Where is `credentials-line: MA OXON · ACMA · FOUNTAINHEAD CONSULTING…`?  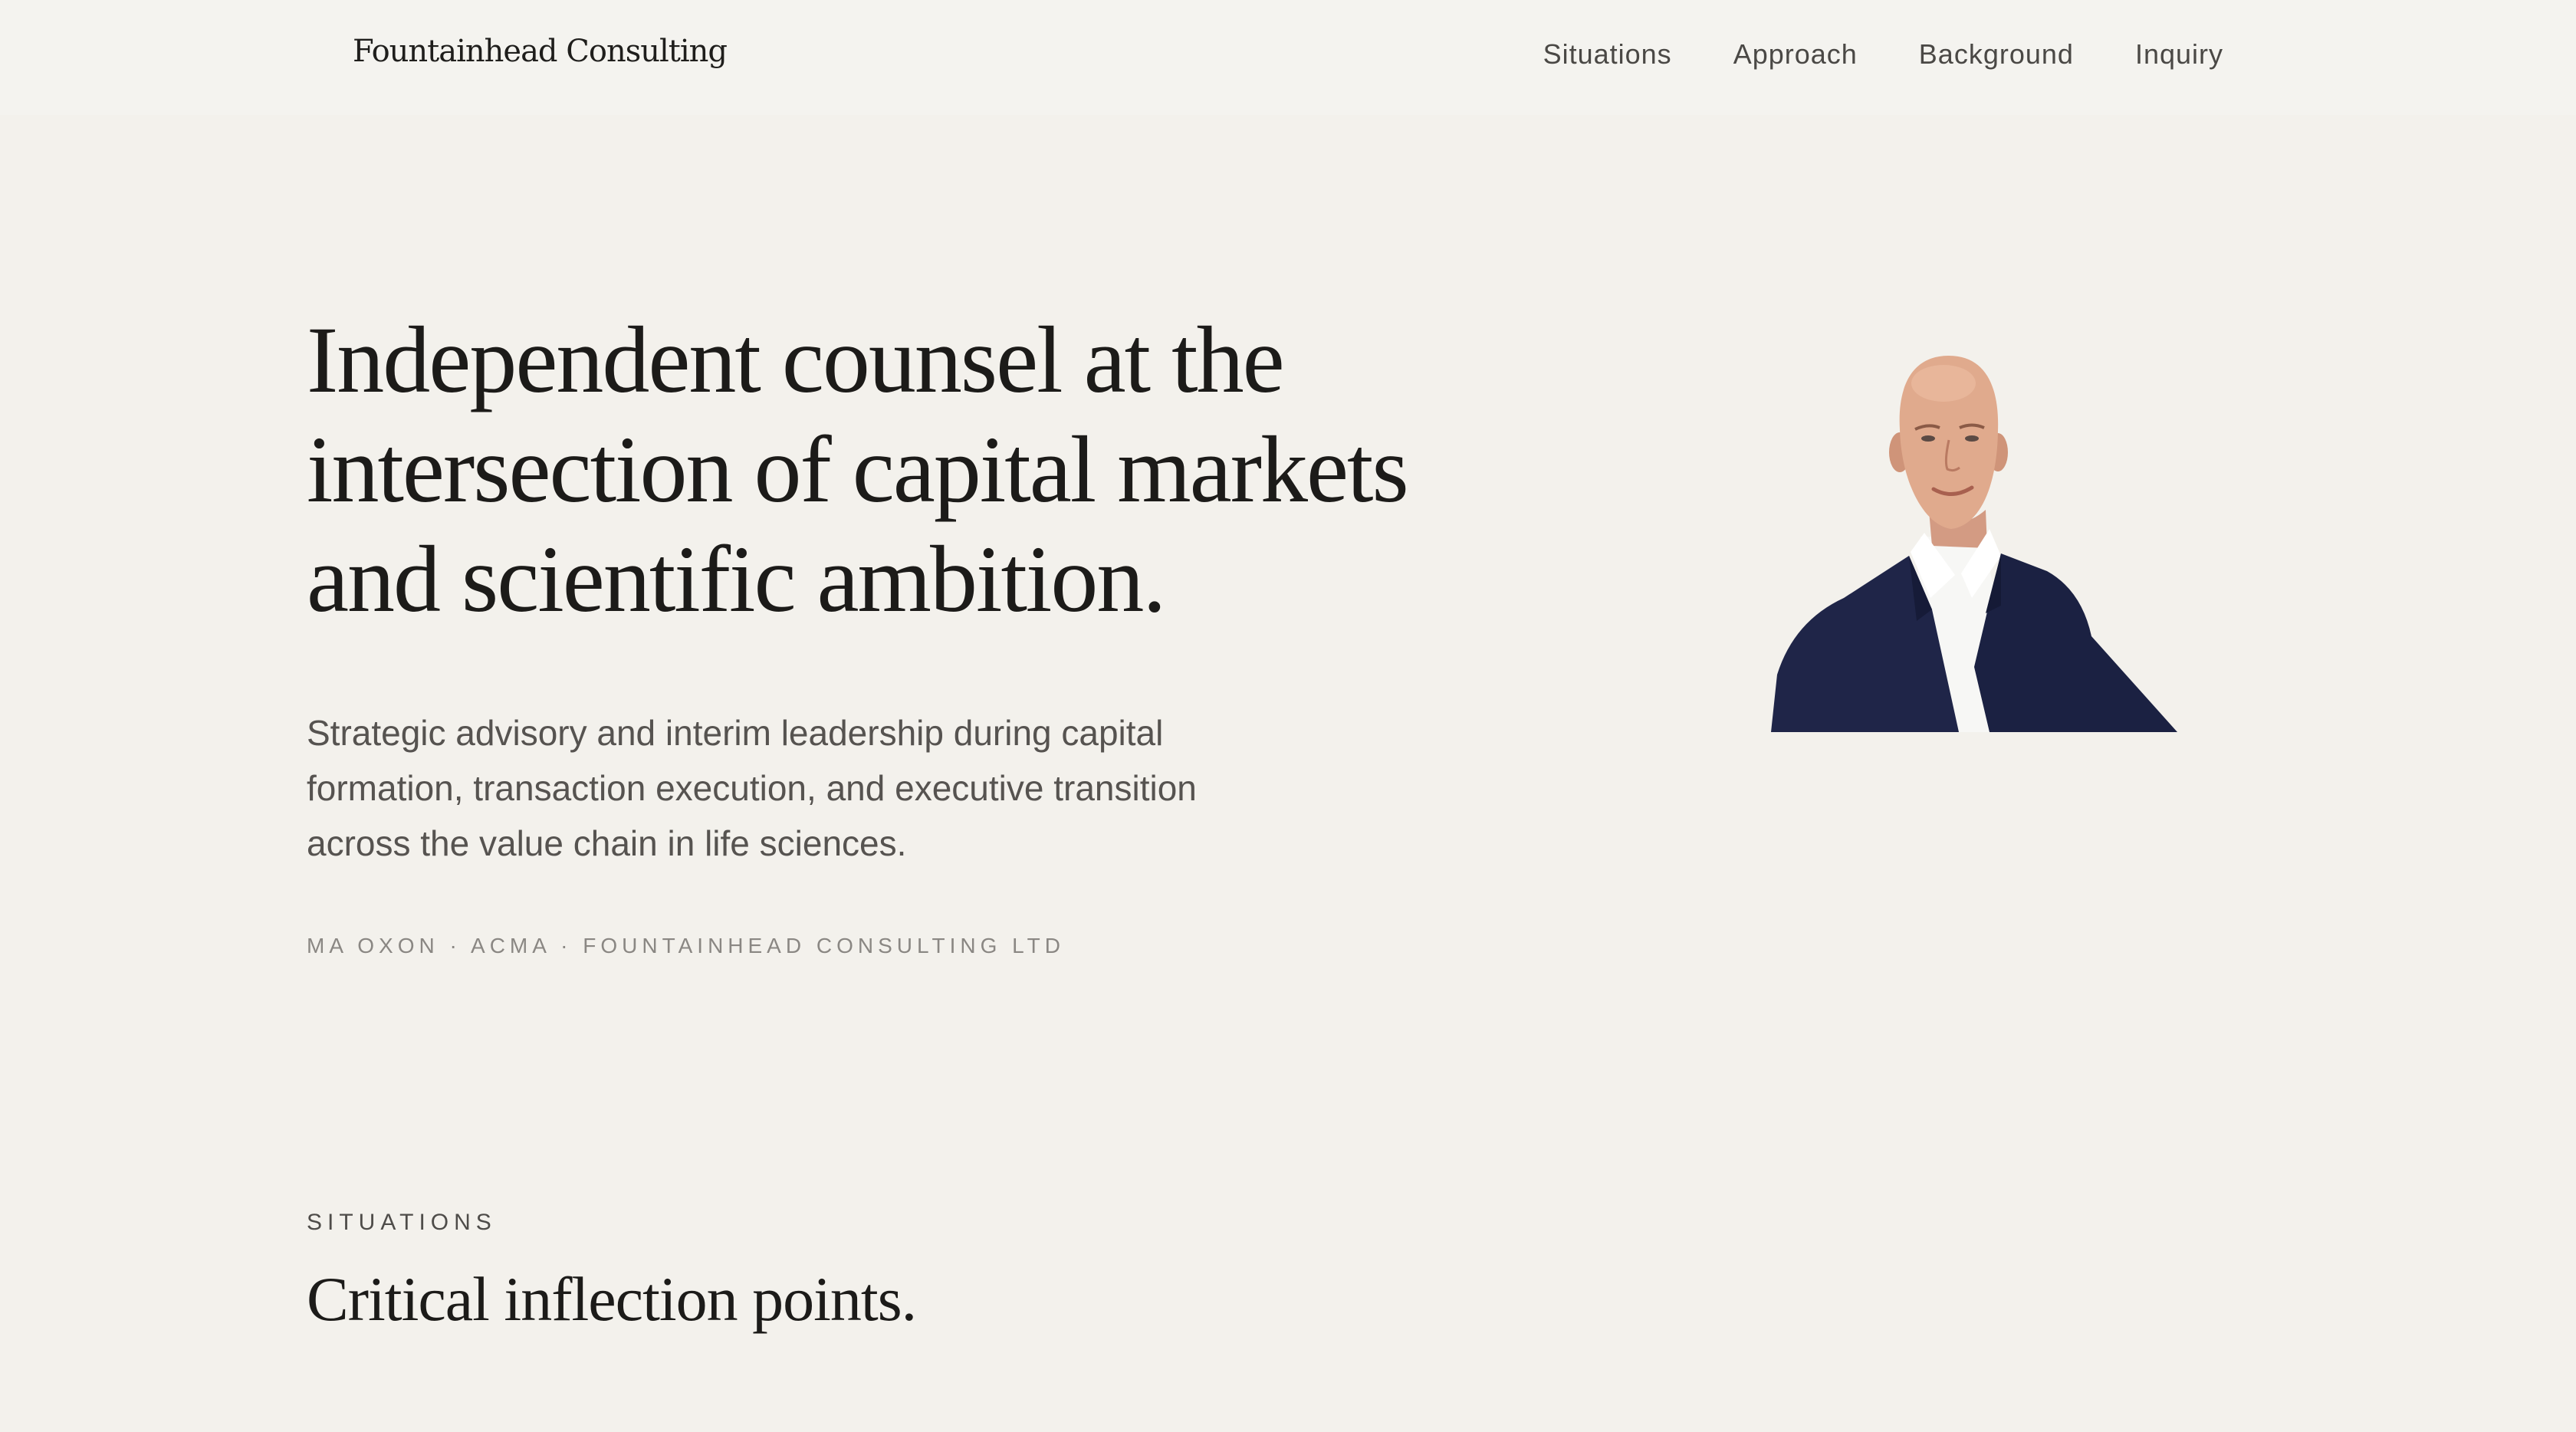 credentials-line: MA OXON · ACMA · FOUNTAINHEAD CONSULTING… is located at coordinates (686, 945).